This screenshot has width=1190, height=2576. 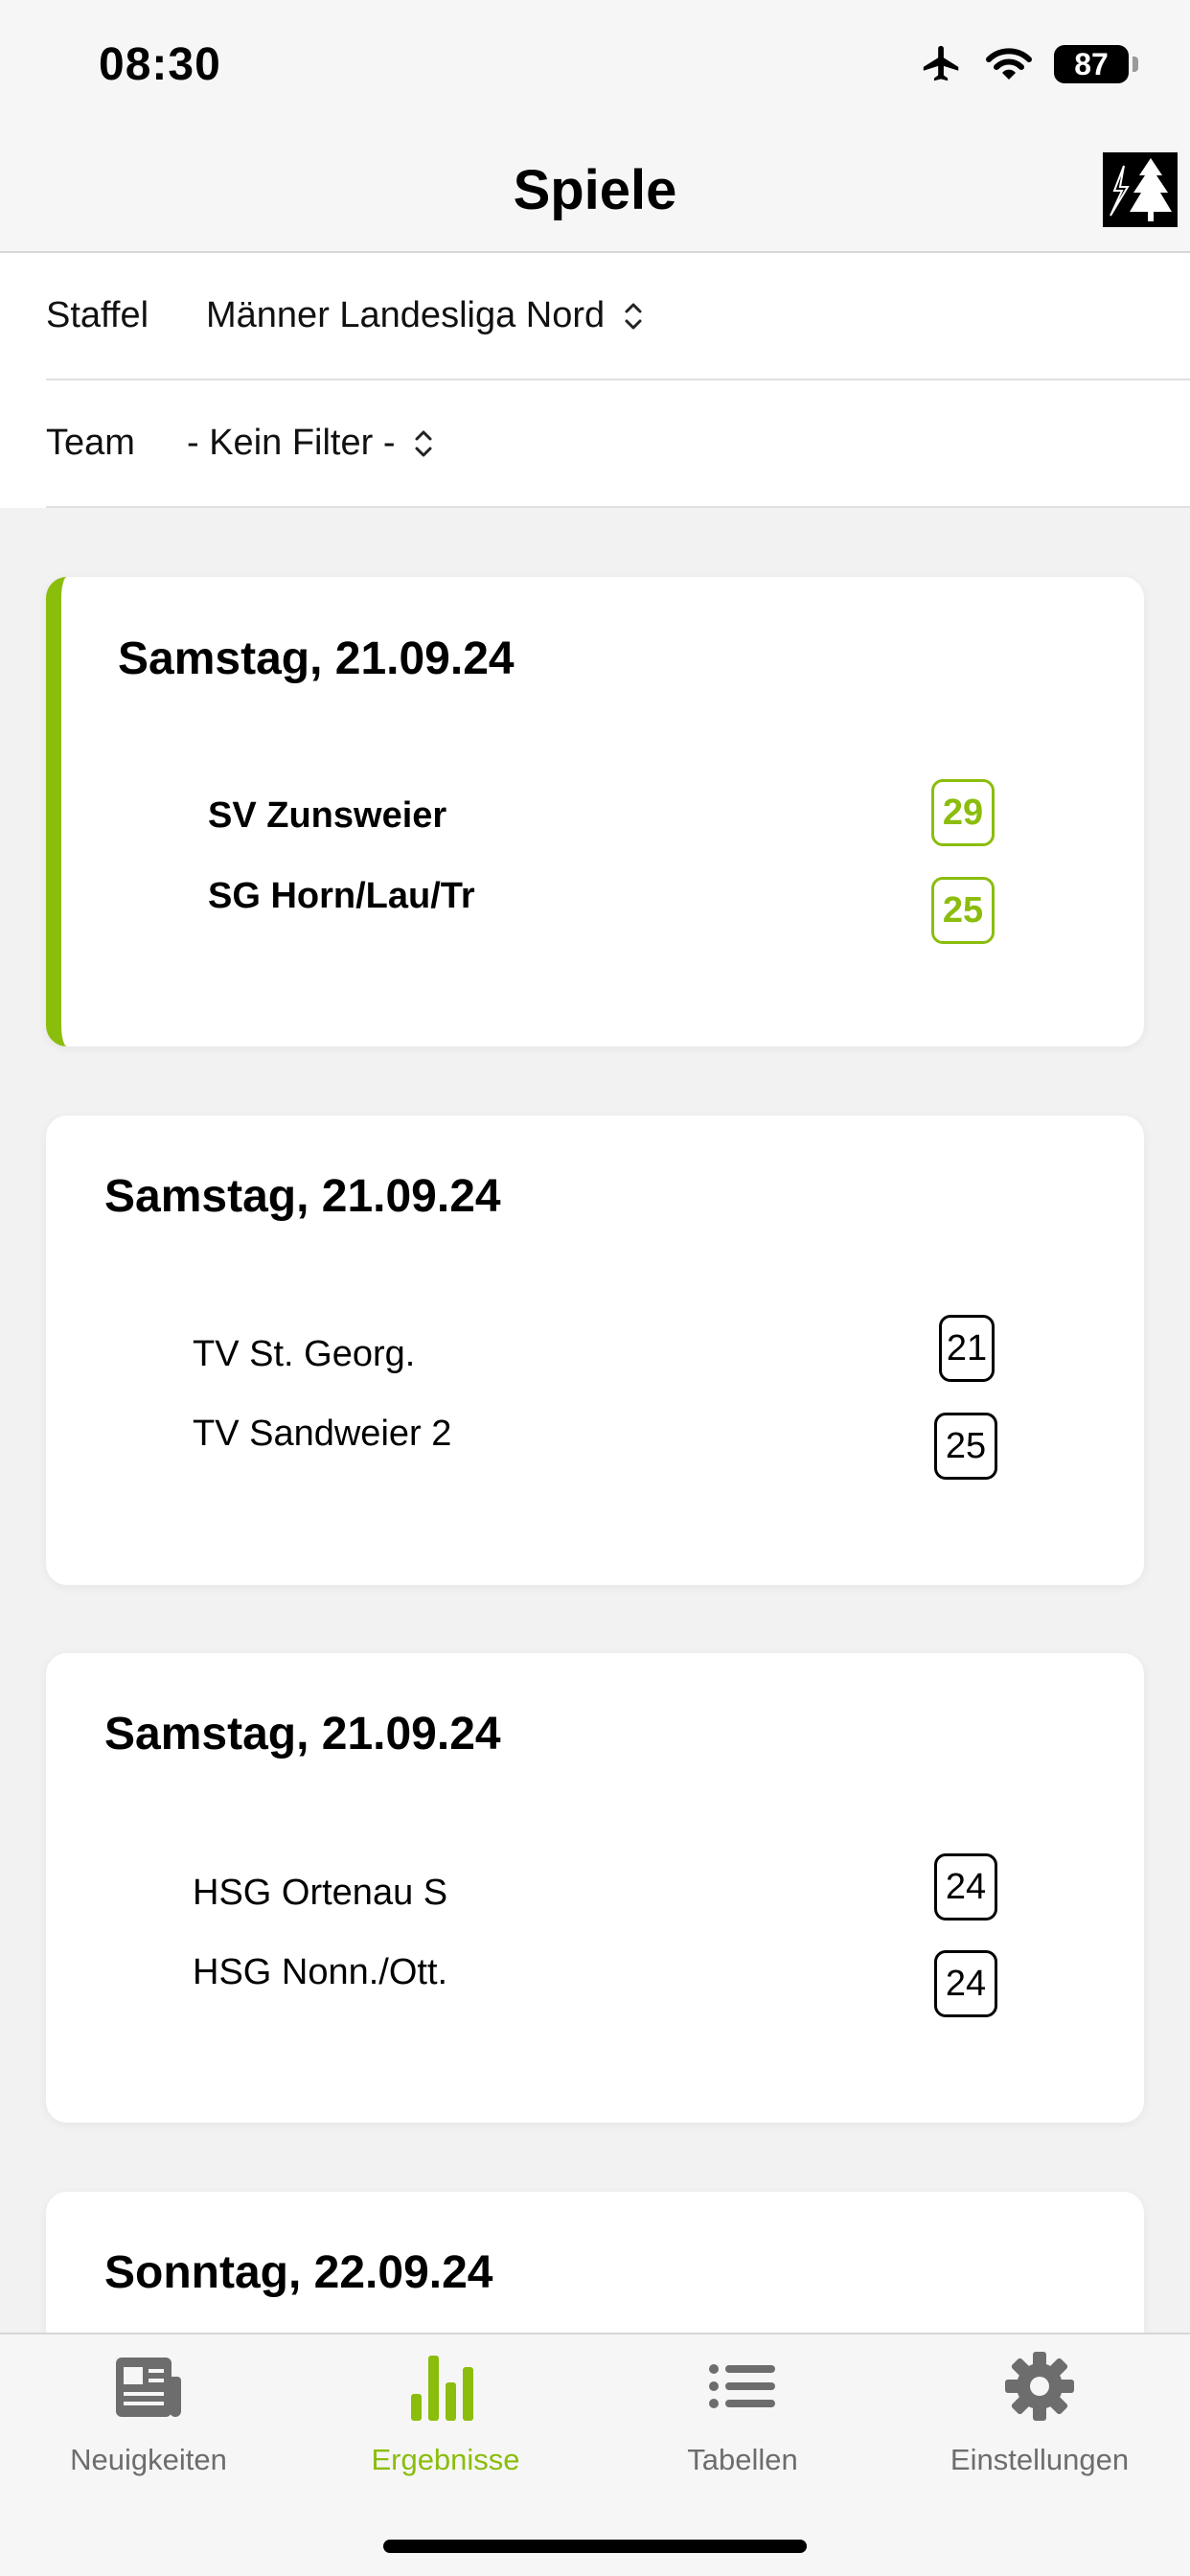 What do you see at coordinates (966, 1983) in the screenshot?
I see `away-score: 24` at bounding box center [966, 1983].